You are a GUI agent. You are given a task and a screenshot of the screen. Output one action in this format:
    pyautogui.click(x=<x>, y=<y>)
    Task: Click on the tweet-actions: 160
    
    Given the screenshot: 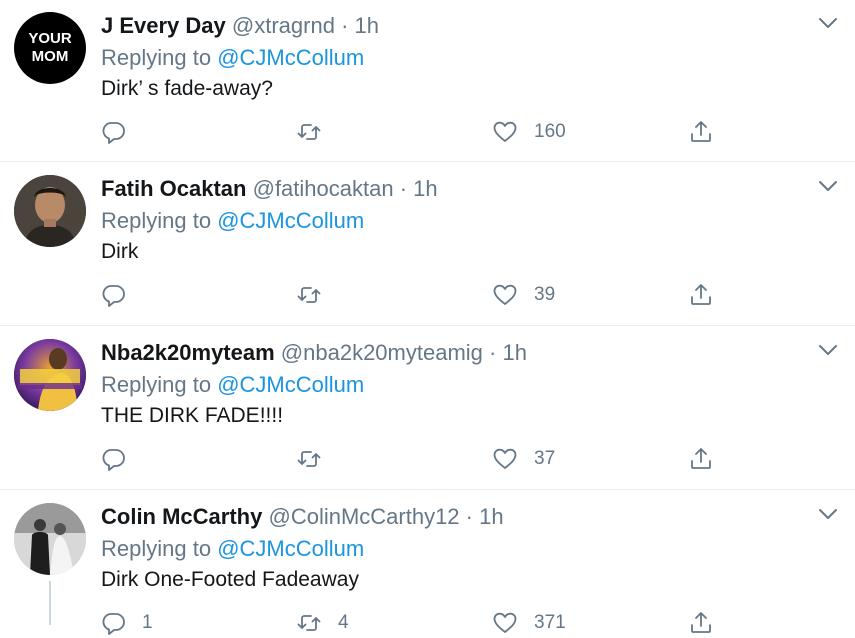 What is the action you would take?
    pyautogui.click(x=470, y=132)
    